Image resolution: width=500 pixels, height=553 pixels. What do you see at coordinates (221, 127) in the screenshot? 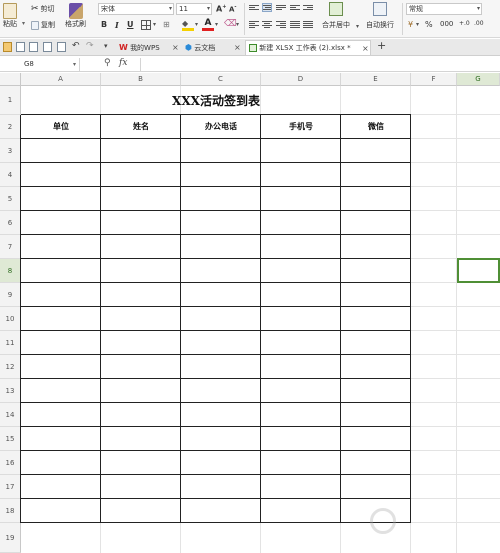
I see `table-header-cell: 办公电话` at bounding box center [221, 127].